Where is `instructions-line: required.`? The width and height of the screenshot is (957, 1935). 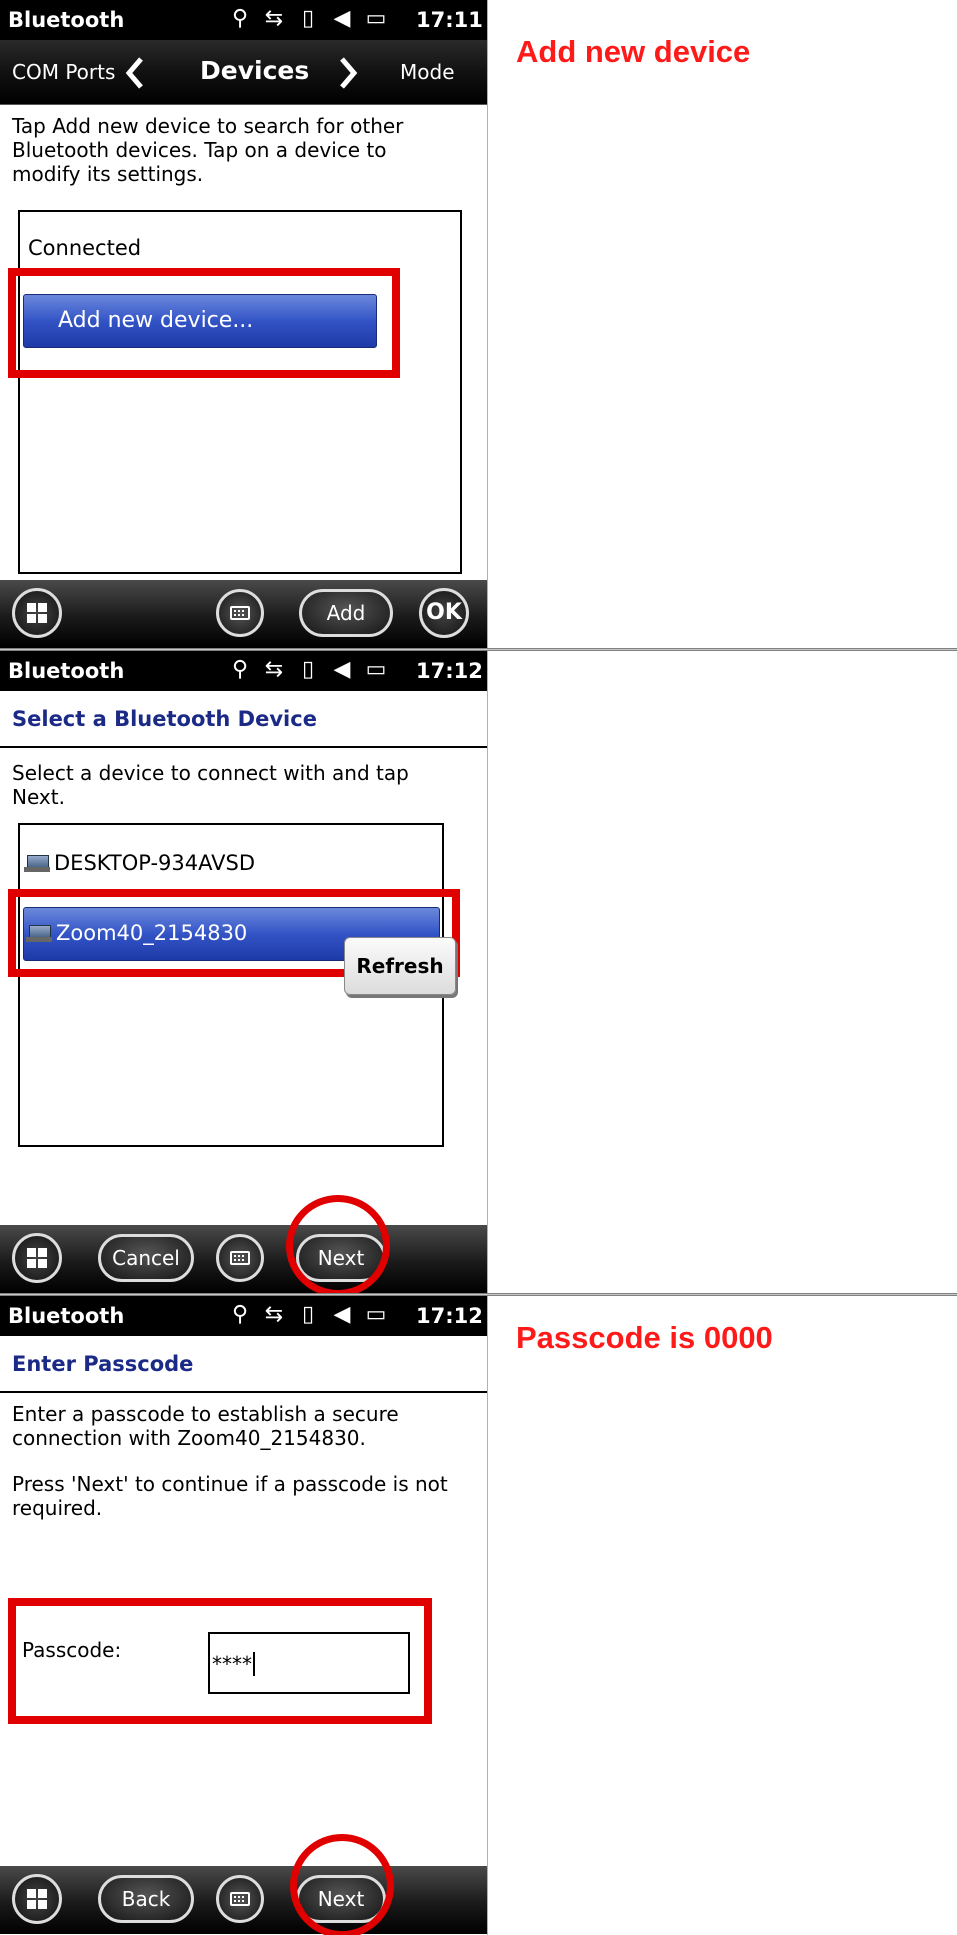 instructions-line: required. is located at coordinates (57, 1508).